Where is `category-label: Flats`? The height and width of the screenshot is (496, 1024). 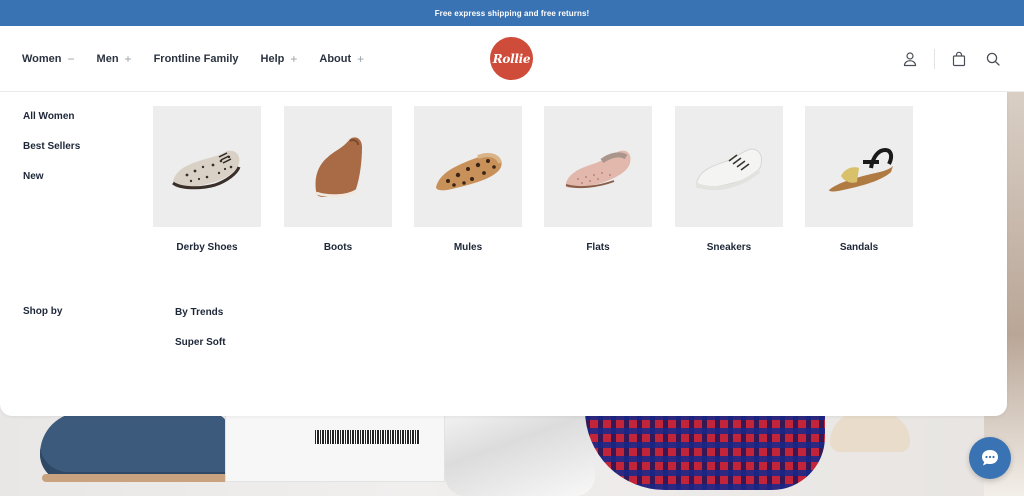 category-label: Flats is located at coordinates (598, 247).